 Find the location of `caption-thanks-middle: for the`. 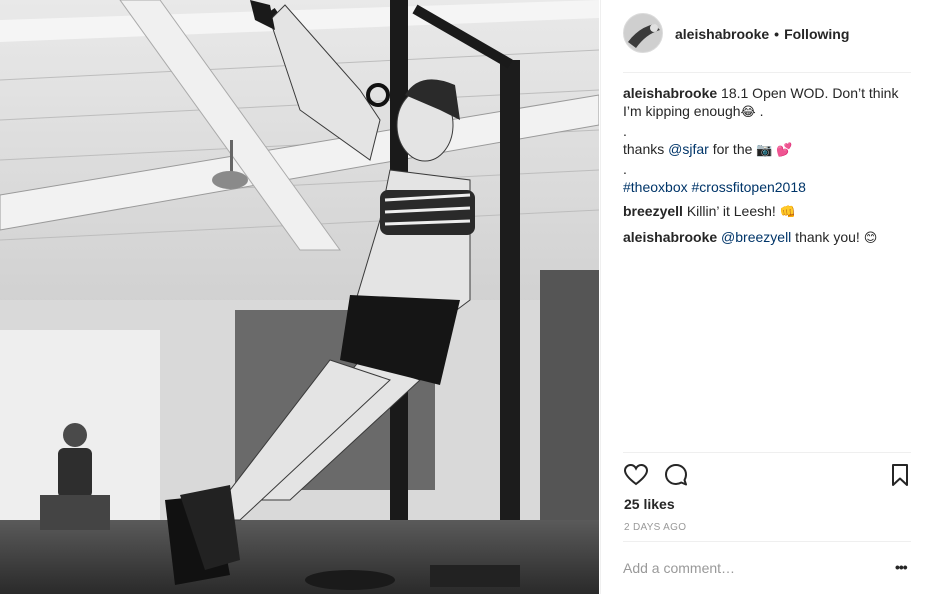

caption-thanks-middle: for the is located at coordinates (732, 149).